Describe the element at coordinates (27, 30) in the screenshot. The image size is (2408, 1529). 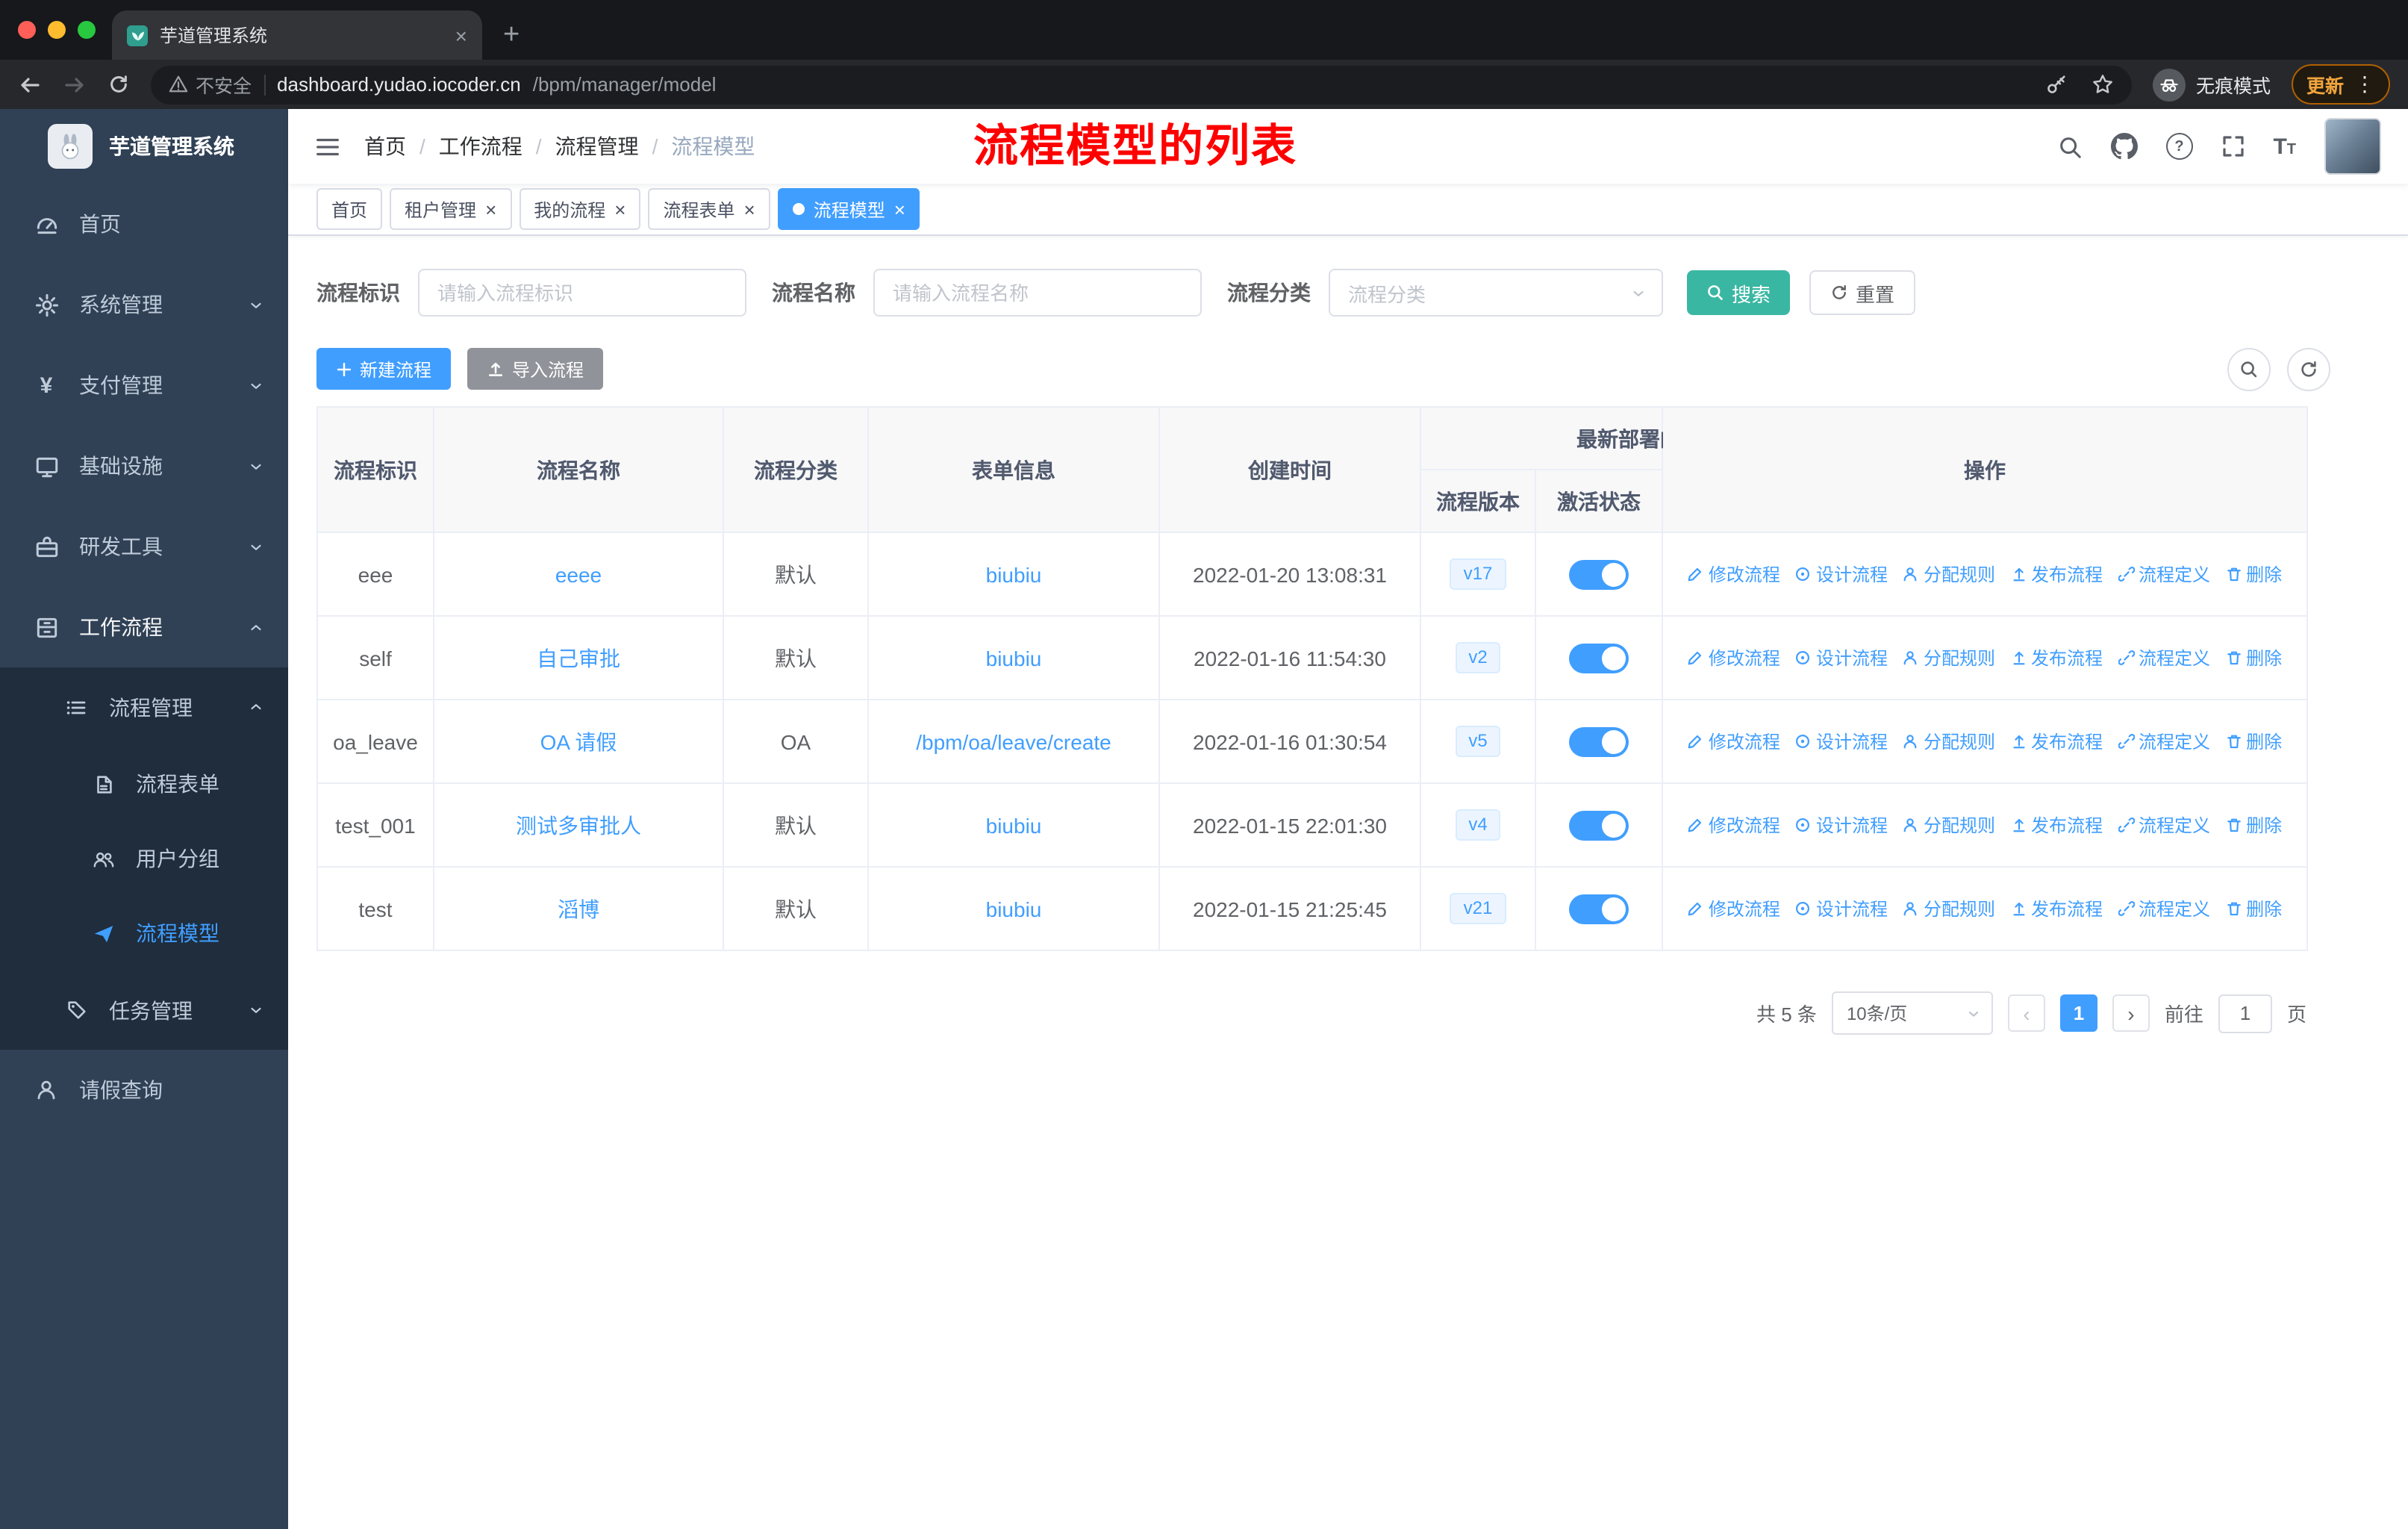
I see `close-window-button` at that location.